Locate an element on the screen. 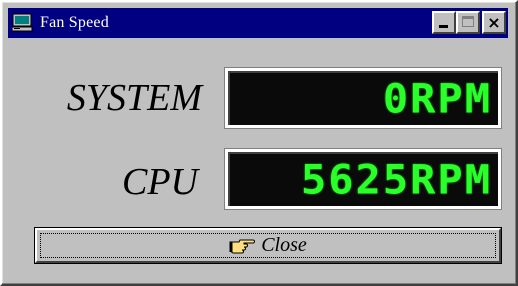 The image size is (518, 286). title-buttons: × is located at coordinates (469, 22).